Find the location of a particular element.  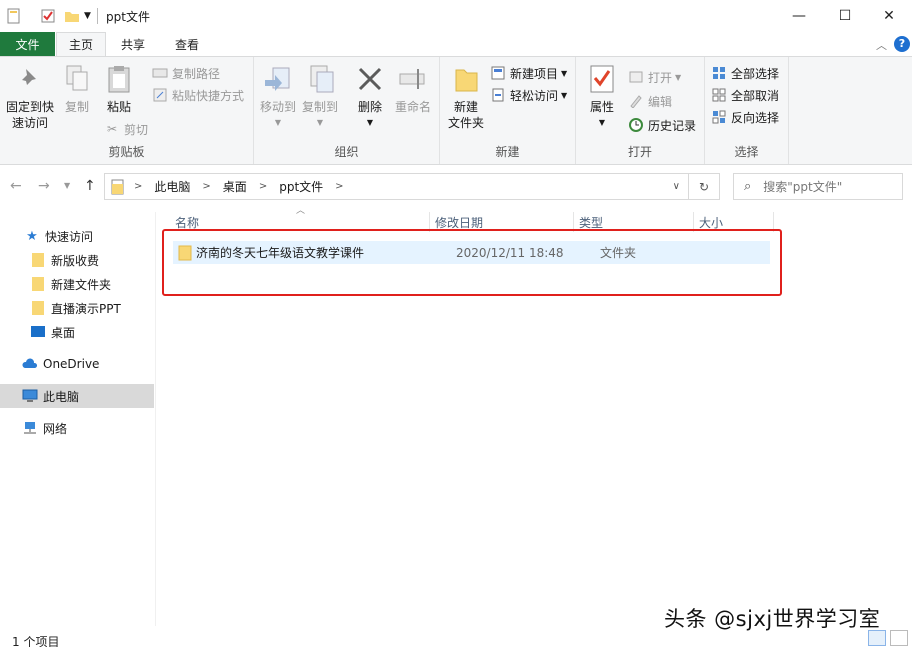

collapse-ribbon-icon: ︿ is located at coordinates (881, 45).